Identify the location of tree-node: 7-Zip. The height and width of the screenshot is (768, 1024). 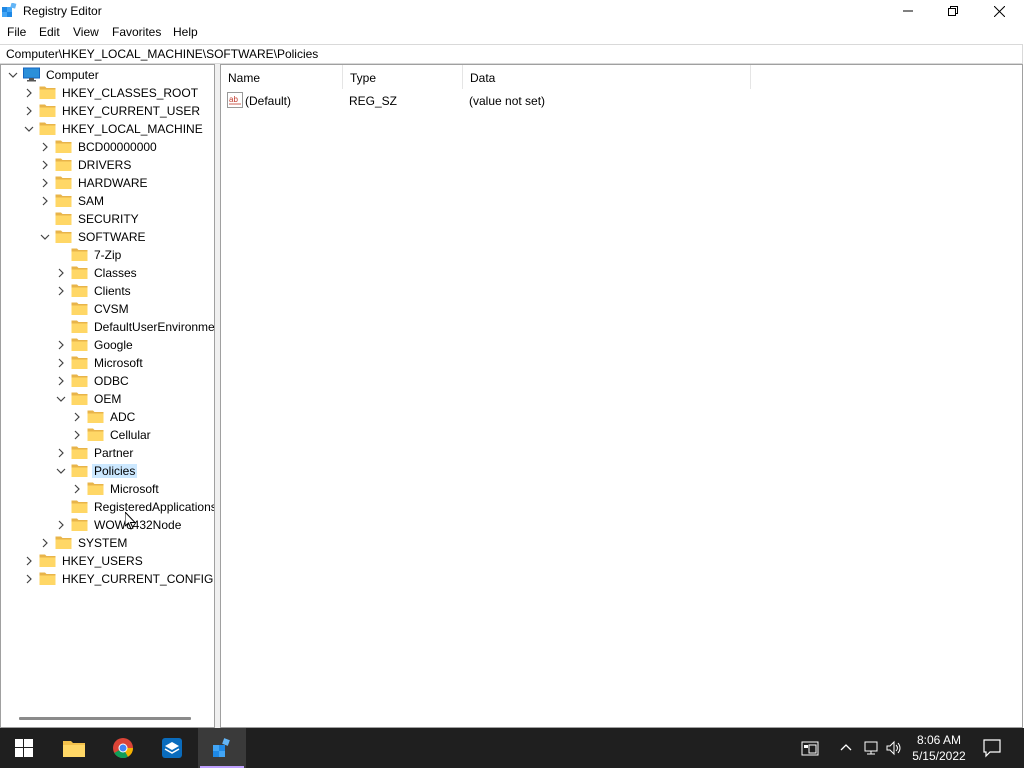
(134, 255).